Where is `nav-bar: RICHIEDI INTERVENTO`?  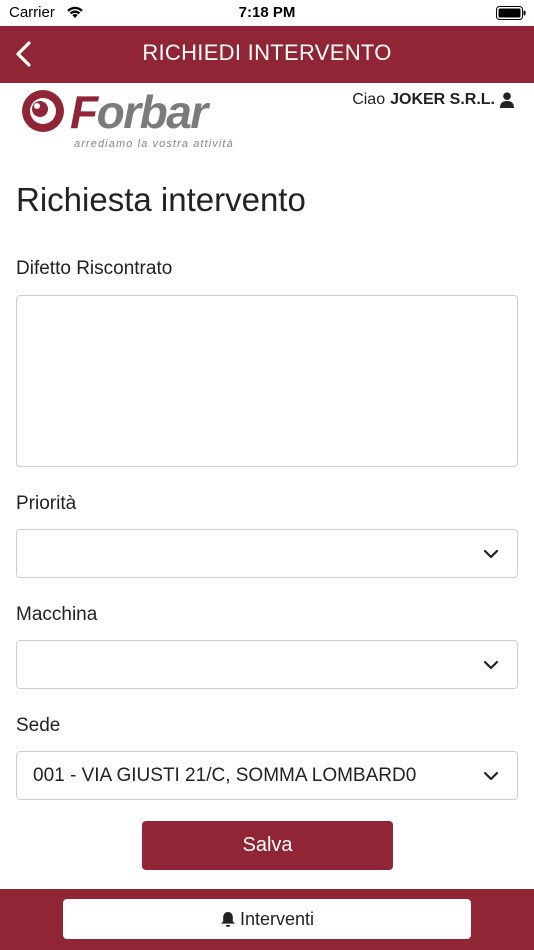 nav-bar: RICHIEDI INTERVENTO is located at coordinates (267, 54).